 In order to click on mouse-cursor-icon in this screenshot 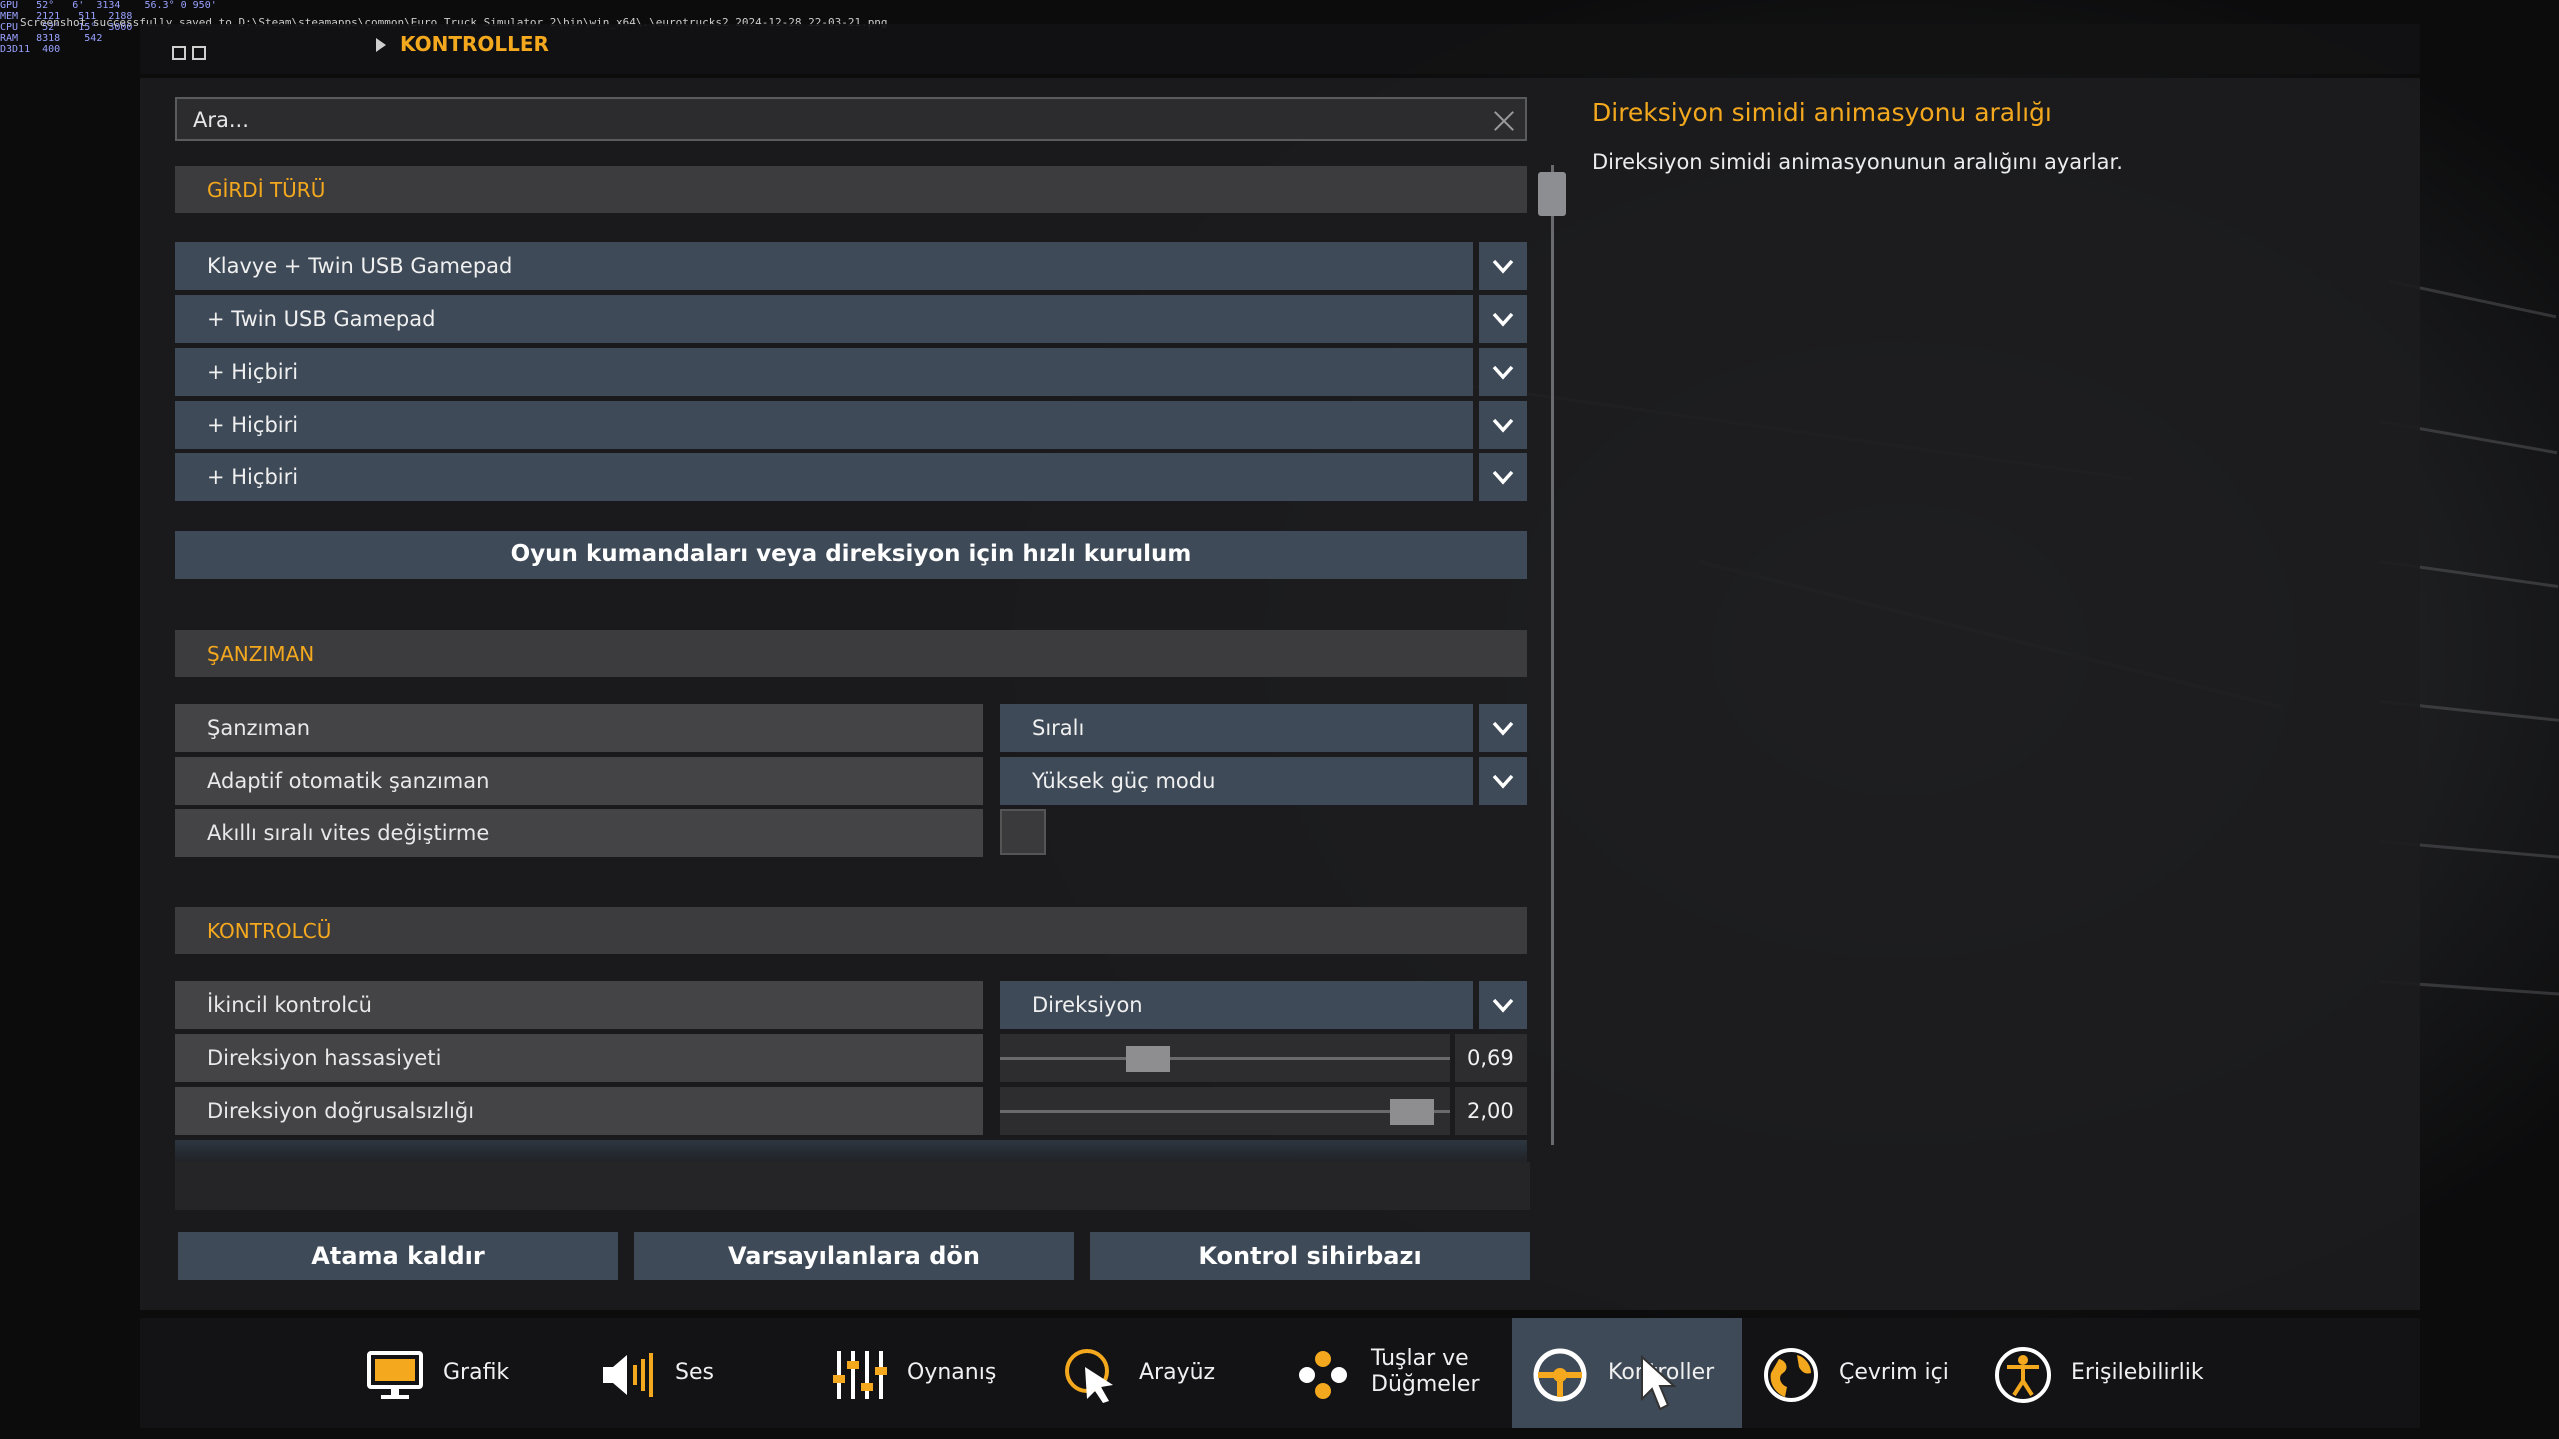, I will do `click(1659, 1383)`.